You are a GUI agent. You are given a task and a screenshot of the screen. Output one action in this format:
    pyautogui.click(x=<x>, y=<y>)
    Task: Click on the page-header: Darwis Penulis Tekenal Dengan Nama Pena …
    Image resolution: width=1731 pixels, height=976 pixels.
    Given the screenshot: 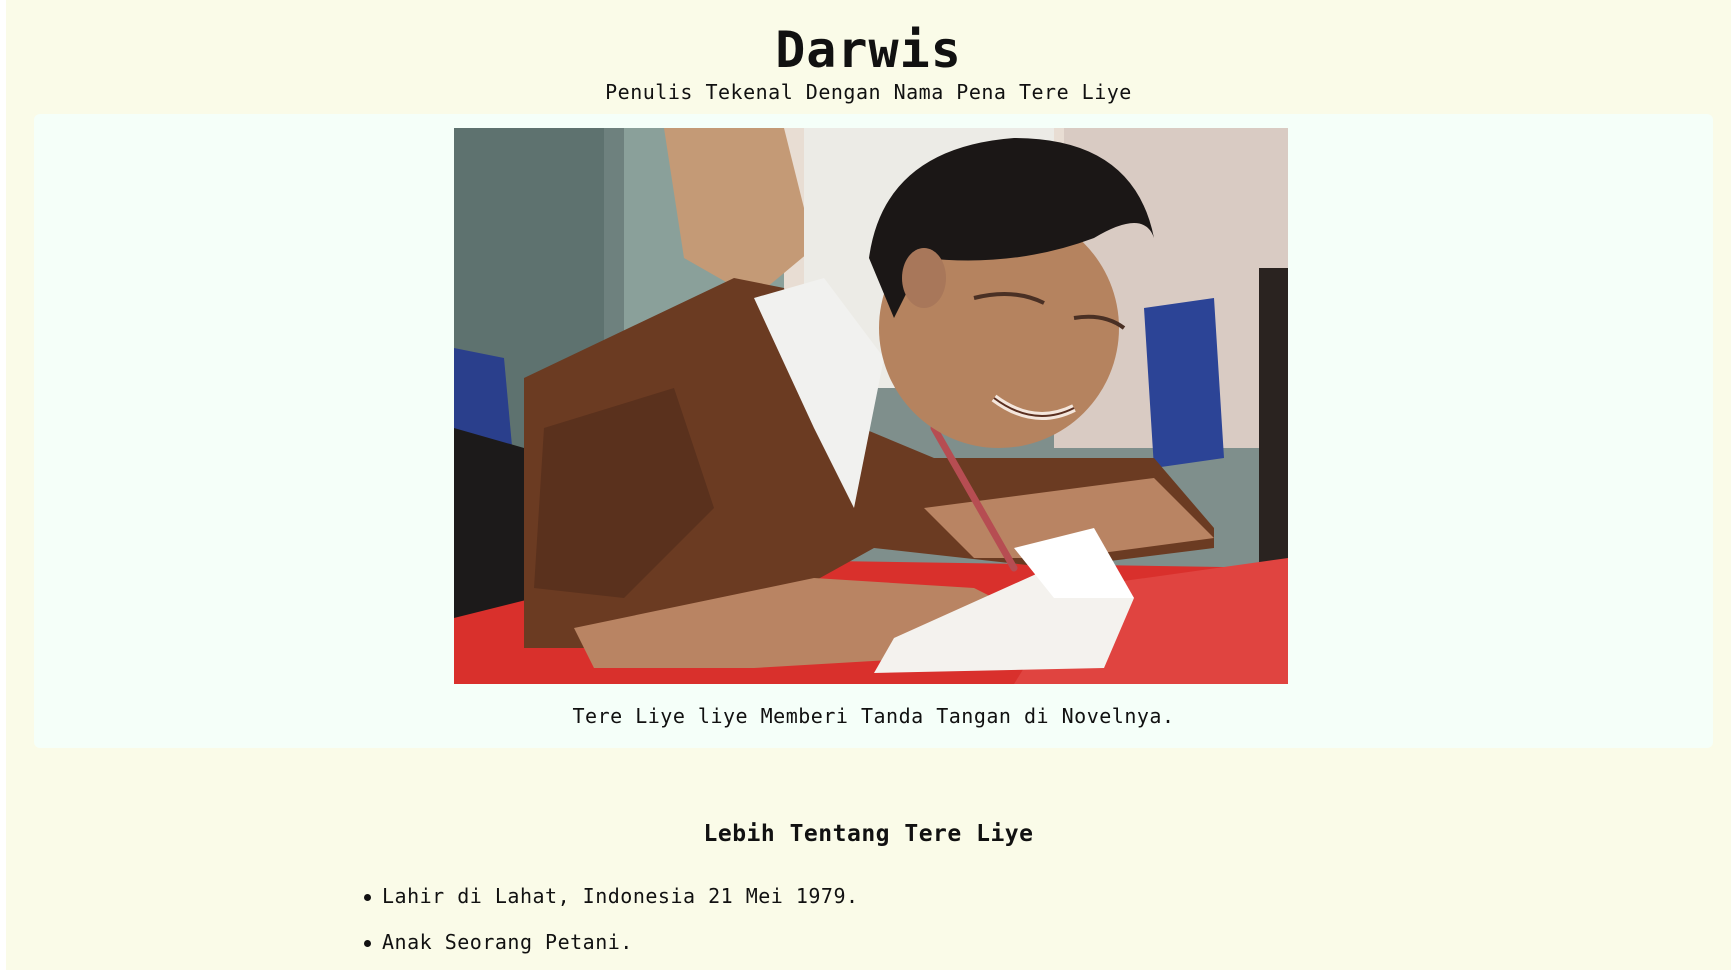 What is the action you would take?
    pyautogui.click(x=868, y=52)
    